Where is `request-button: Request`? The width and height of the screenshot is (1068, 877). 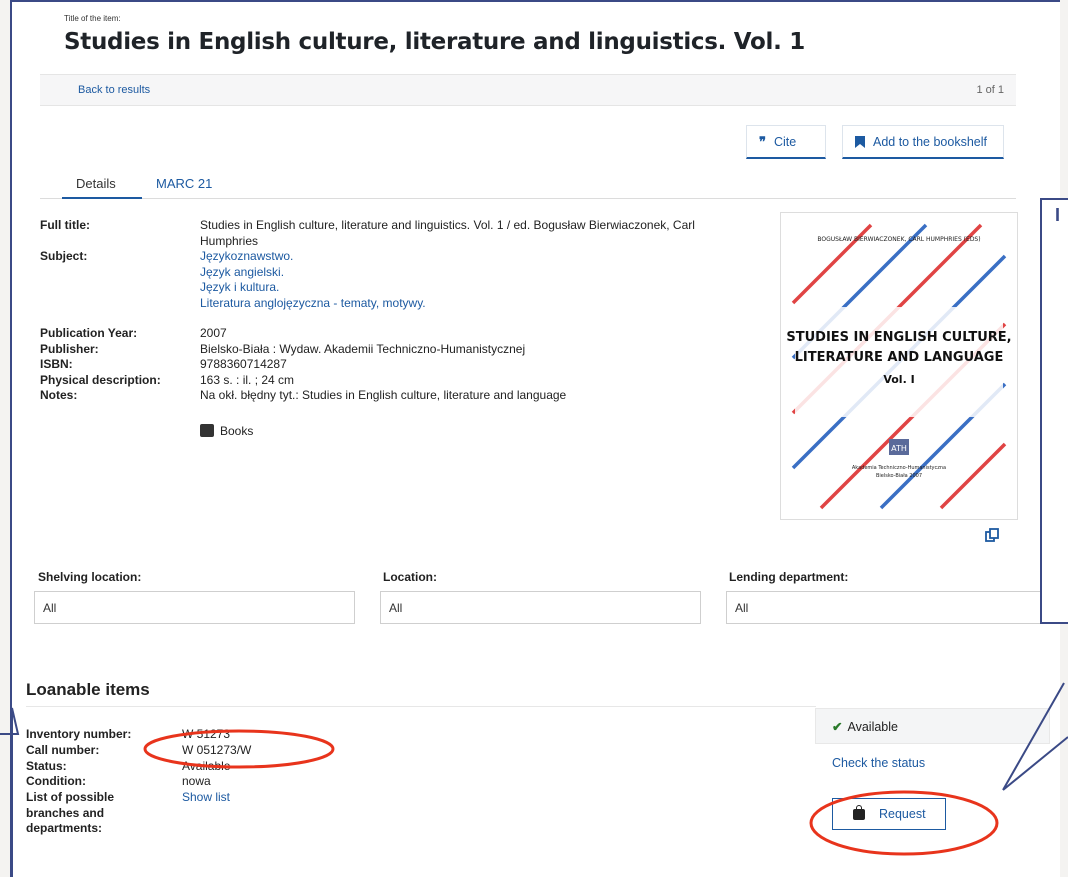
request-button: Request is located at coordinates (889, 814).